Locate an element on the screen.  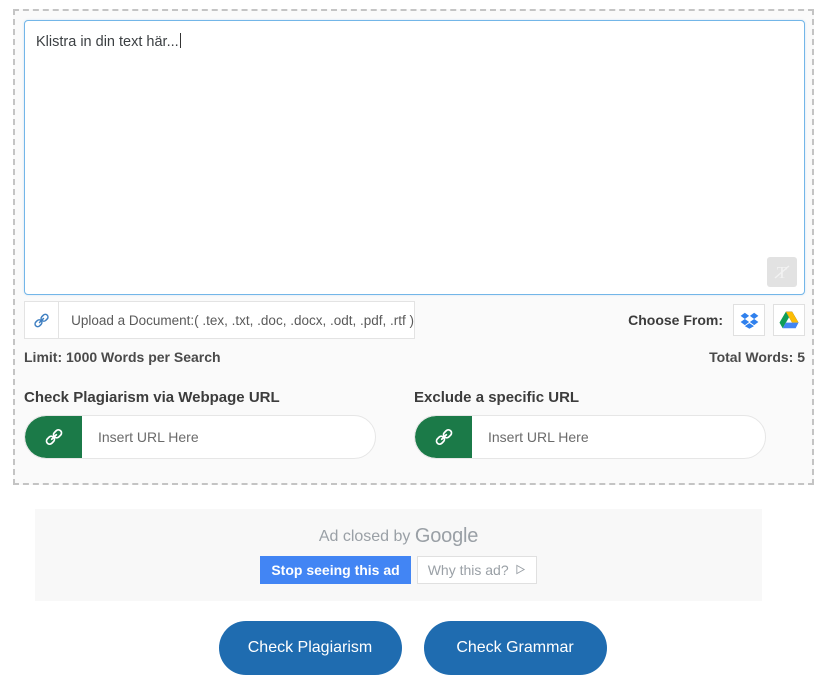
exclude-url-section: Exclude a specific URL Insert URL Here is located at coordinates (609, 434).